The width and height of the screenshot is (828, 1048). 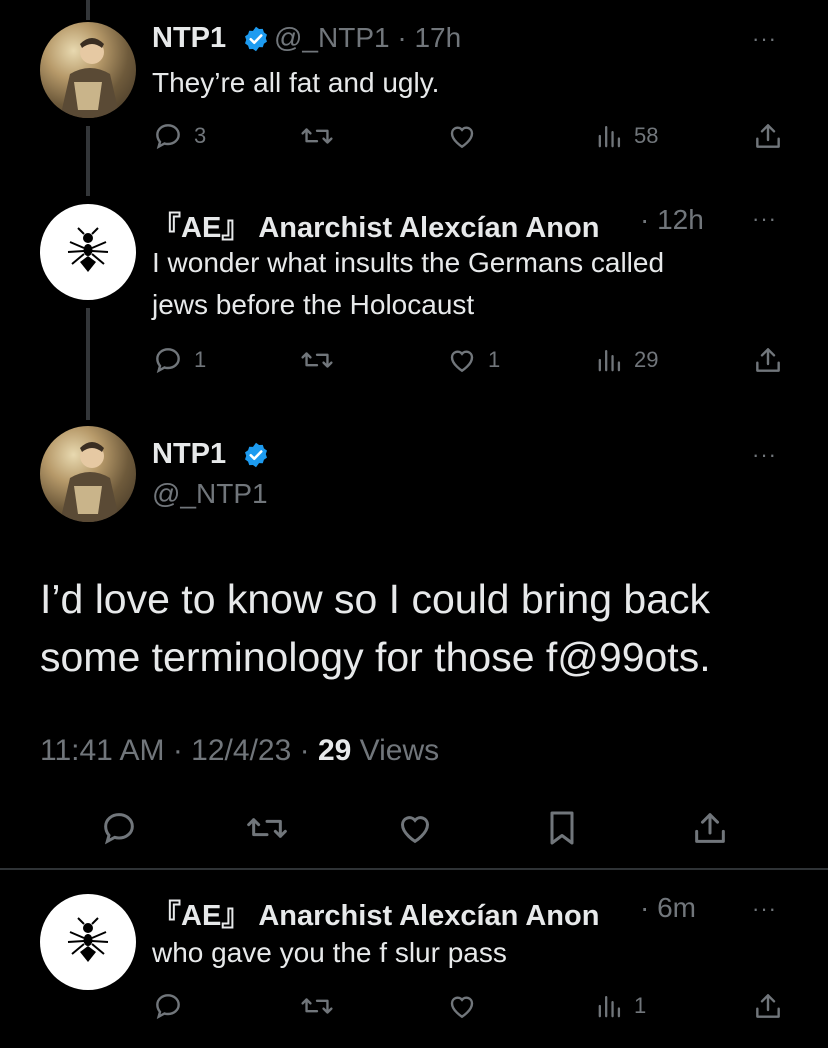 I want to click on timestamp: · 6m, so click(x=668, y=908).